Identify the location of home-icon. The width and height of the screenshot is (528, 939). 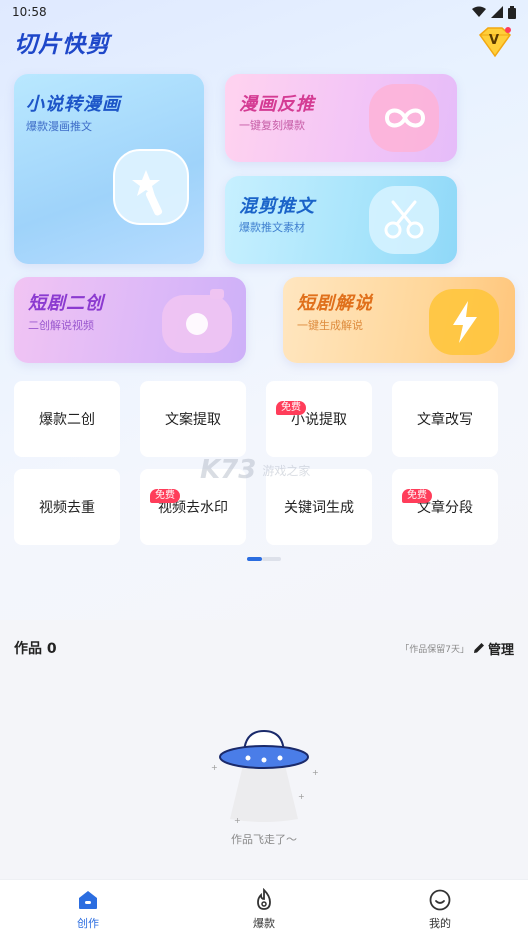
(88, 900).